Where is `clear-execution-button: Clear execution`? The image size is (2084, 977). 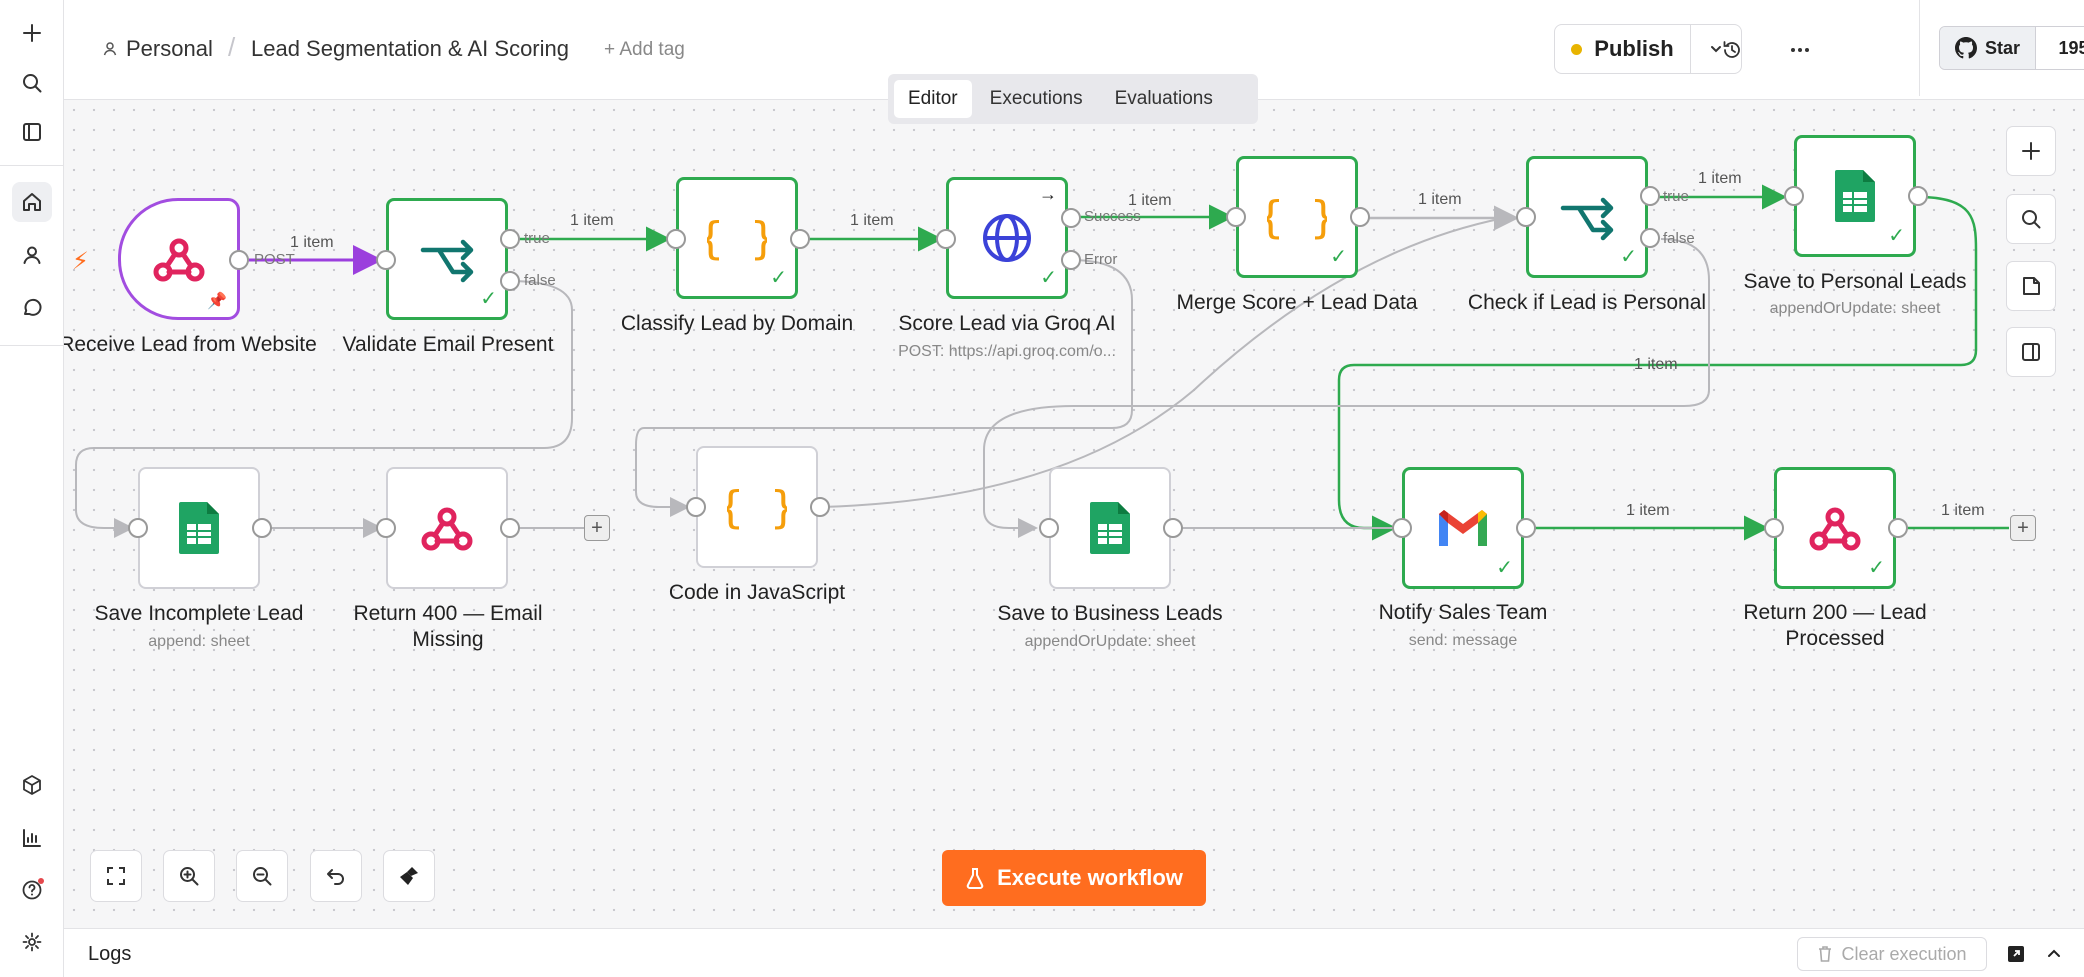
clear-execution-button: Clear execution is located at coordinates (1892, 954).